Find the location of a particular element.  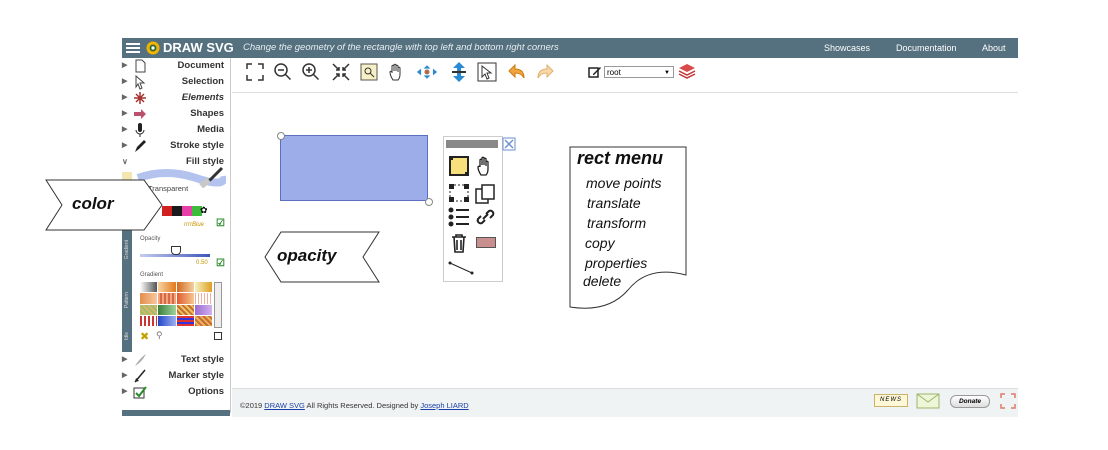

author-link: Joseph LIARD is located at coordinates (444, 405).